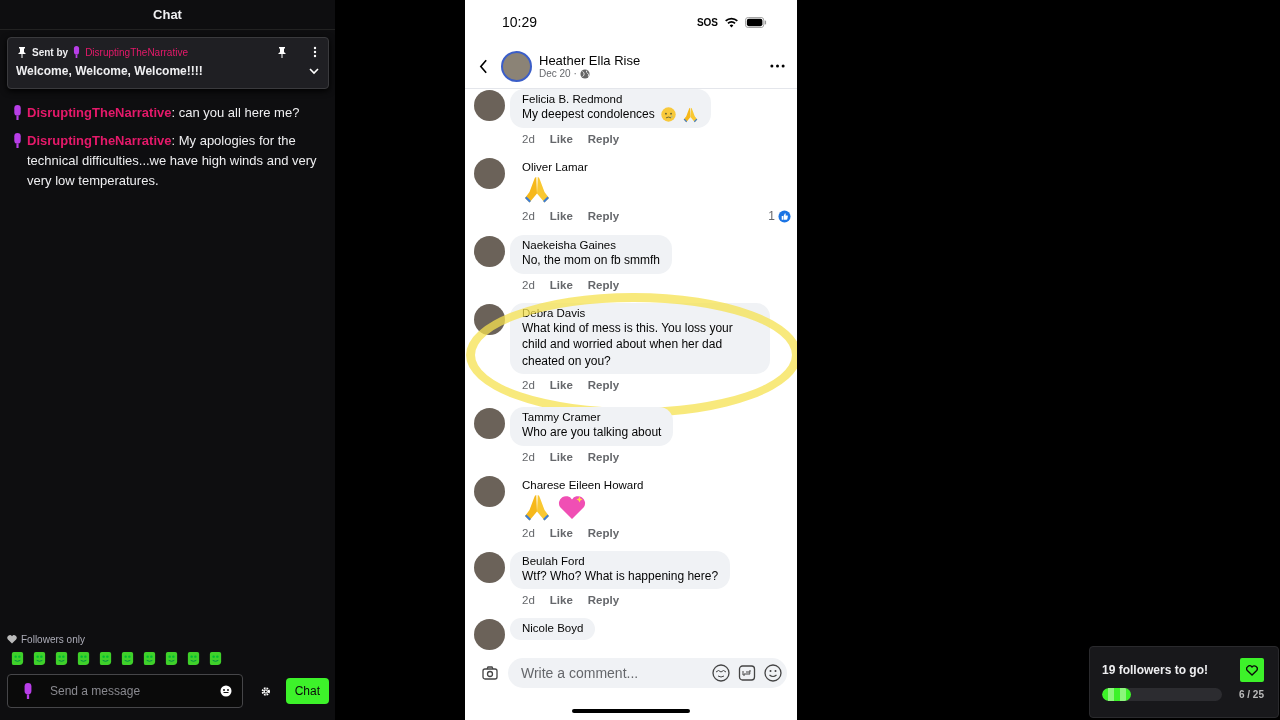 Image resolution: width=1280 pixels, height=720 pixels. What do you see at coordinates (756, 22) in the screenshot?
I see `battery-icon` at bounding box center [756, 22].